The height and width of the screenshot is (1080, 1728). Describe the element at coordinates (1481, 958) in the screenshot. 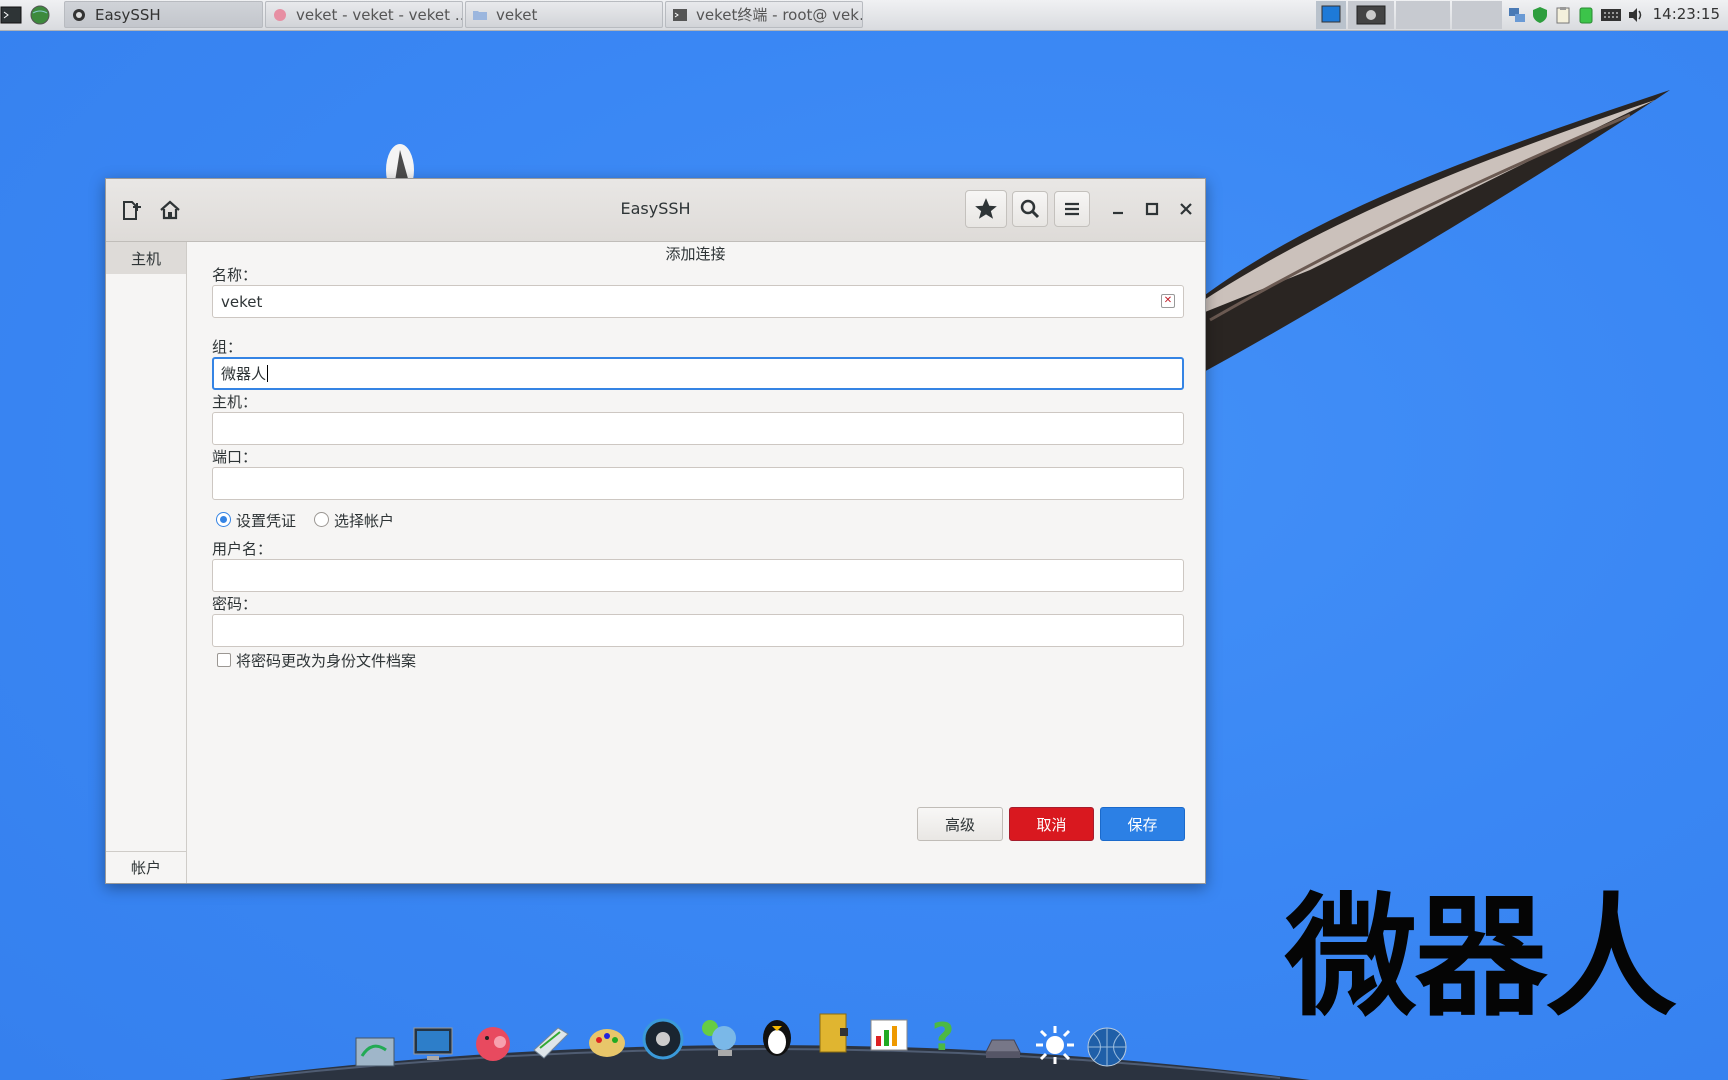

I see `wallpaper-text: 微器人` at that location.